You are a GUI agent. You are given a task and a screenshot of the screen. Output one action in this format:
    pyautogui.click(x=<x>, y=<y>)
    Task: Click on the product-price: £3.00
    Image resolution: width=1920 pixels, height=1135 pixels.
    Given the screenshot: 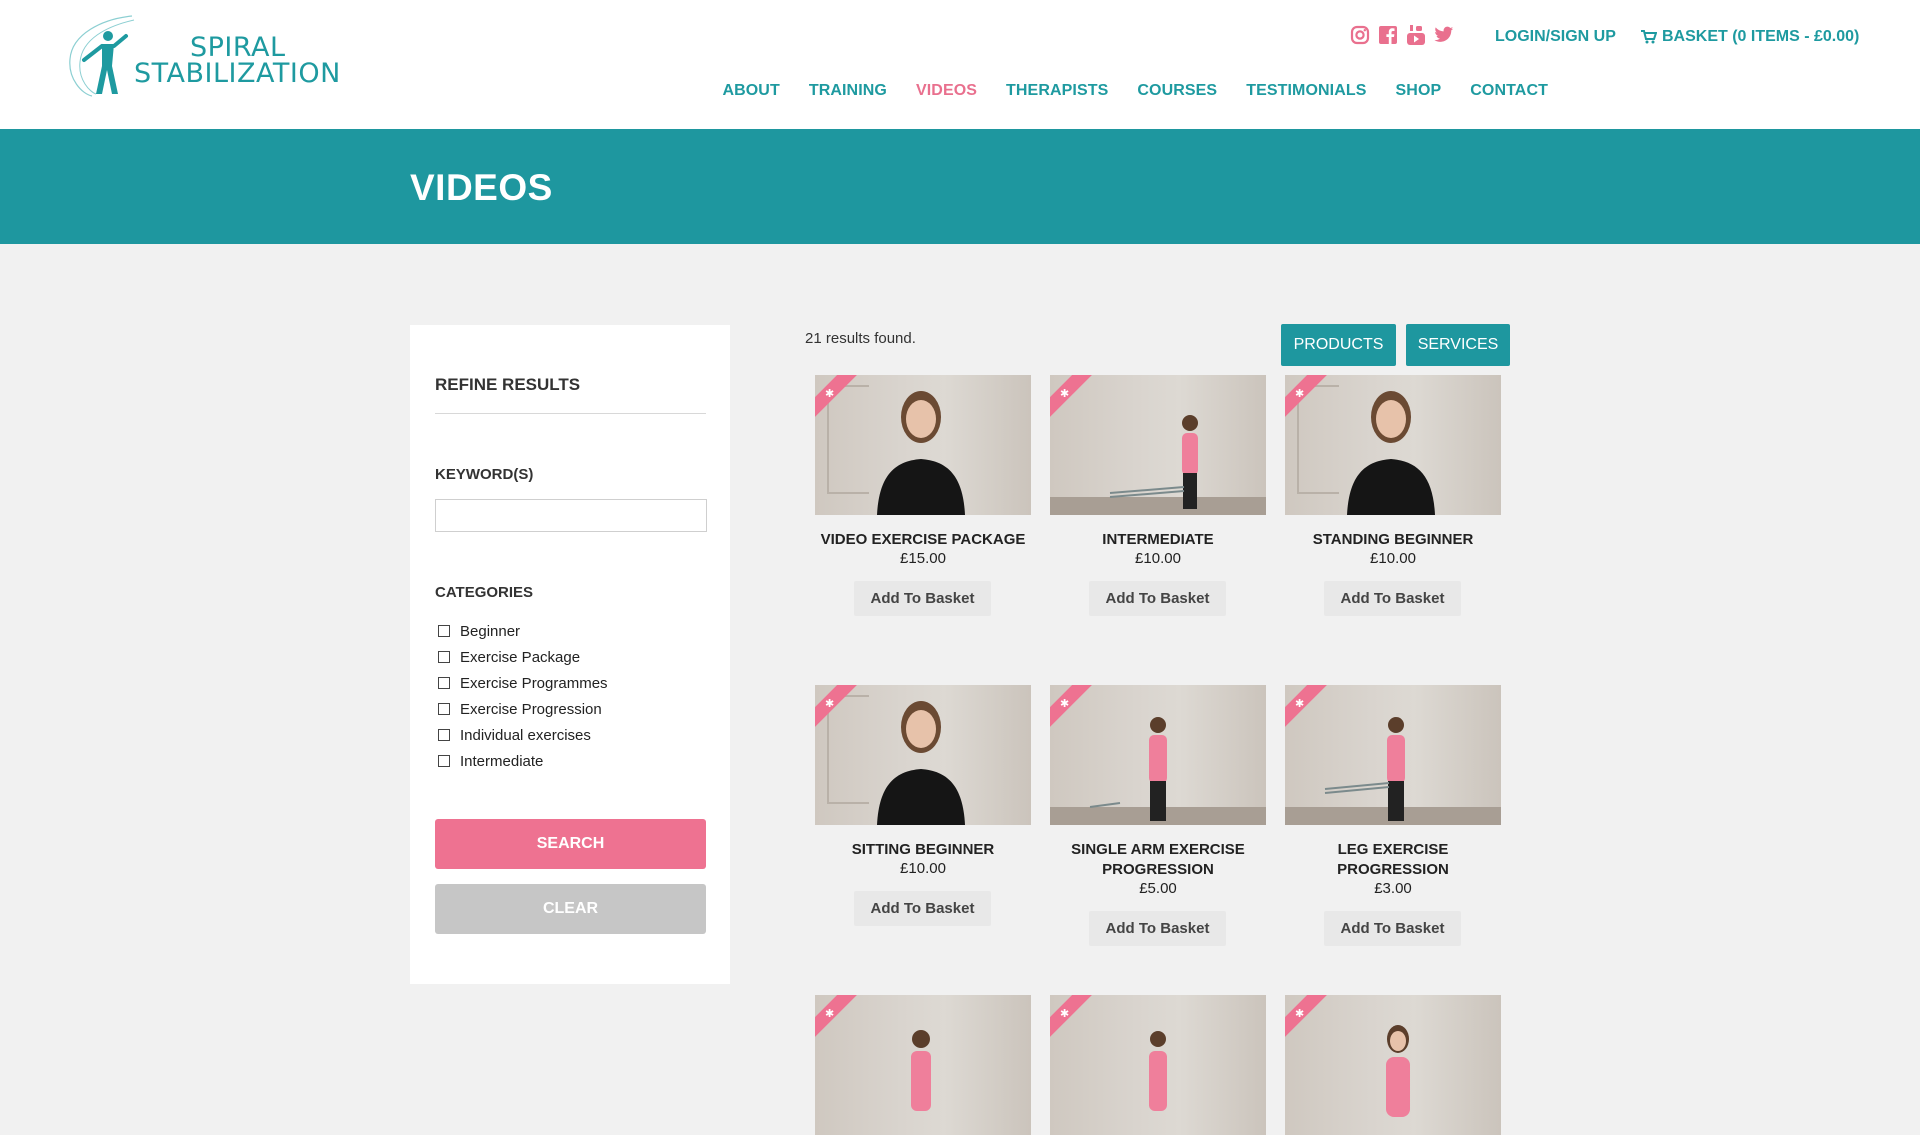 What is the action you would take?
    pyautogui.click(x=1393, y=888)
    